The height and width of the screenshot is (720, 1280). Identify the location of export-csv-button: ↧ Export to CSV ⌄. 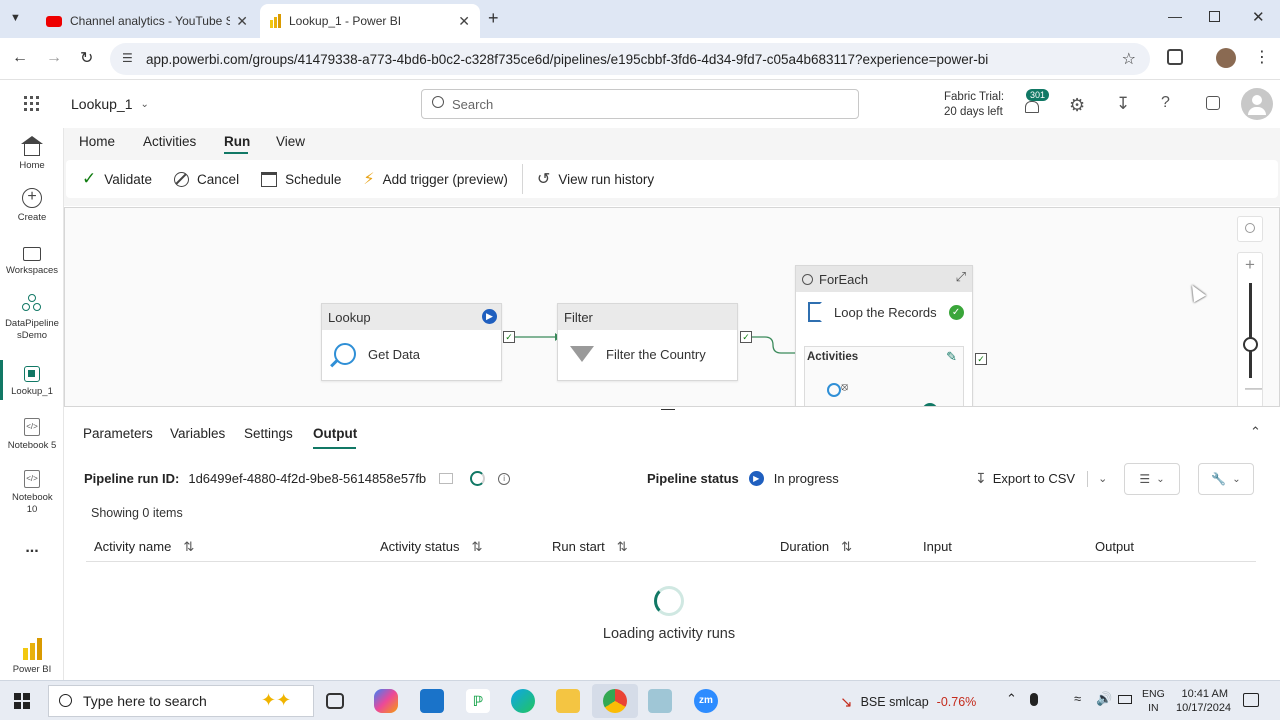
(1041, 478).